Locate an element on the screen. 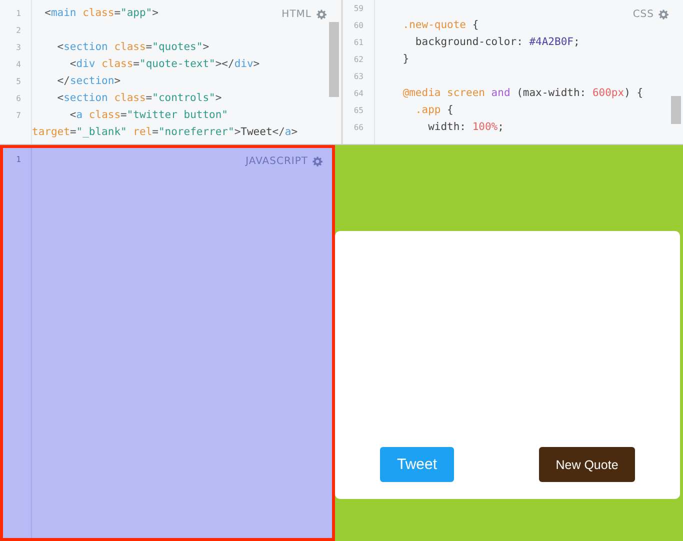  language-label: JAVASCRIPT is located at coordinates (277, 161).